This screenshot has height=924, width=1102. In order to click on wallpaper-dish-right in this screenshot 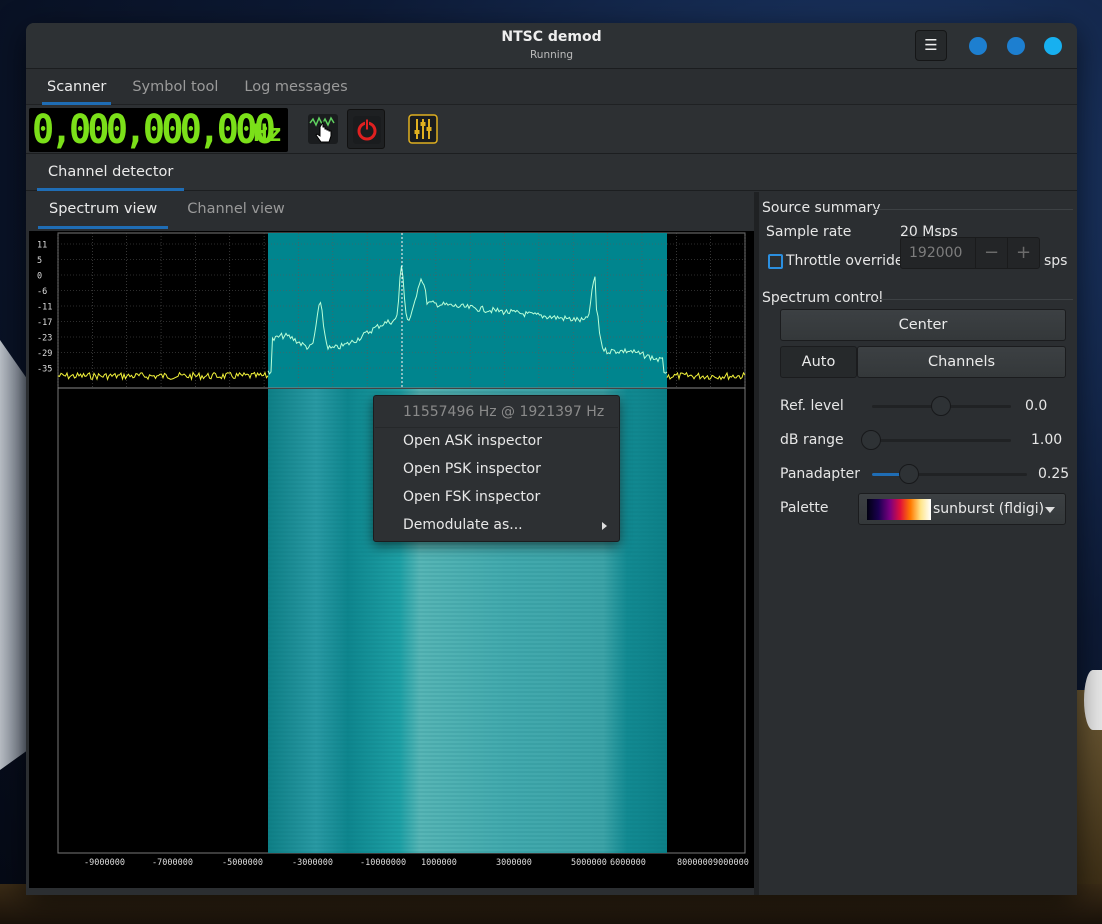, I will do `click(1093, 700)`.